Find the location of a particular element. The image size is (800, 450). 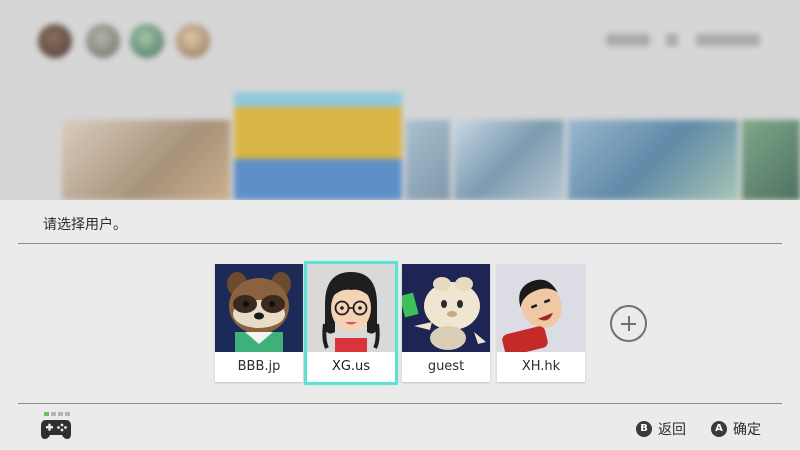

bg-wifi-icon is located at coordinates (672, 40).